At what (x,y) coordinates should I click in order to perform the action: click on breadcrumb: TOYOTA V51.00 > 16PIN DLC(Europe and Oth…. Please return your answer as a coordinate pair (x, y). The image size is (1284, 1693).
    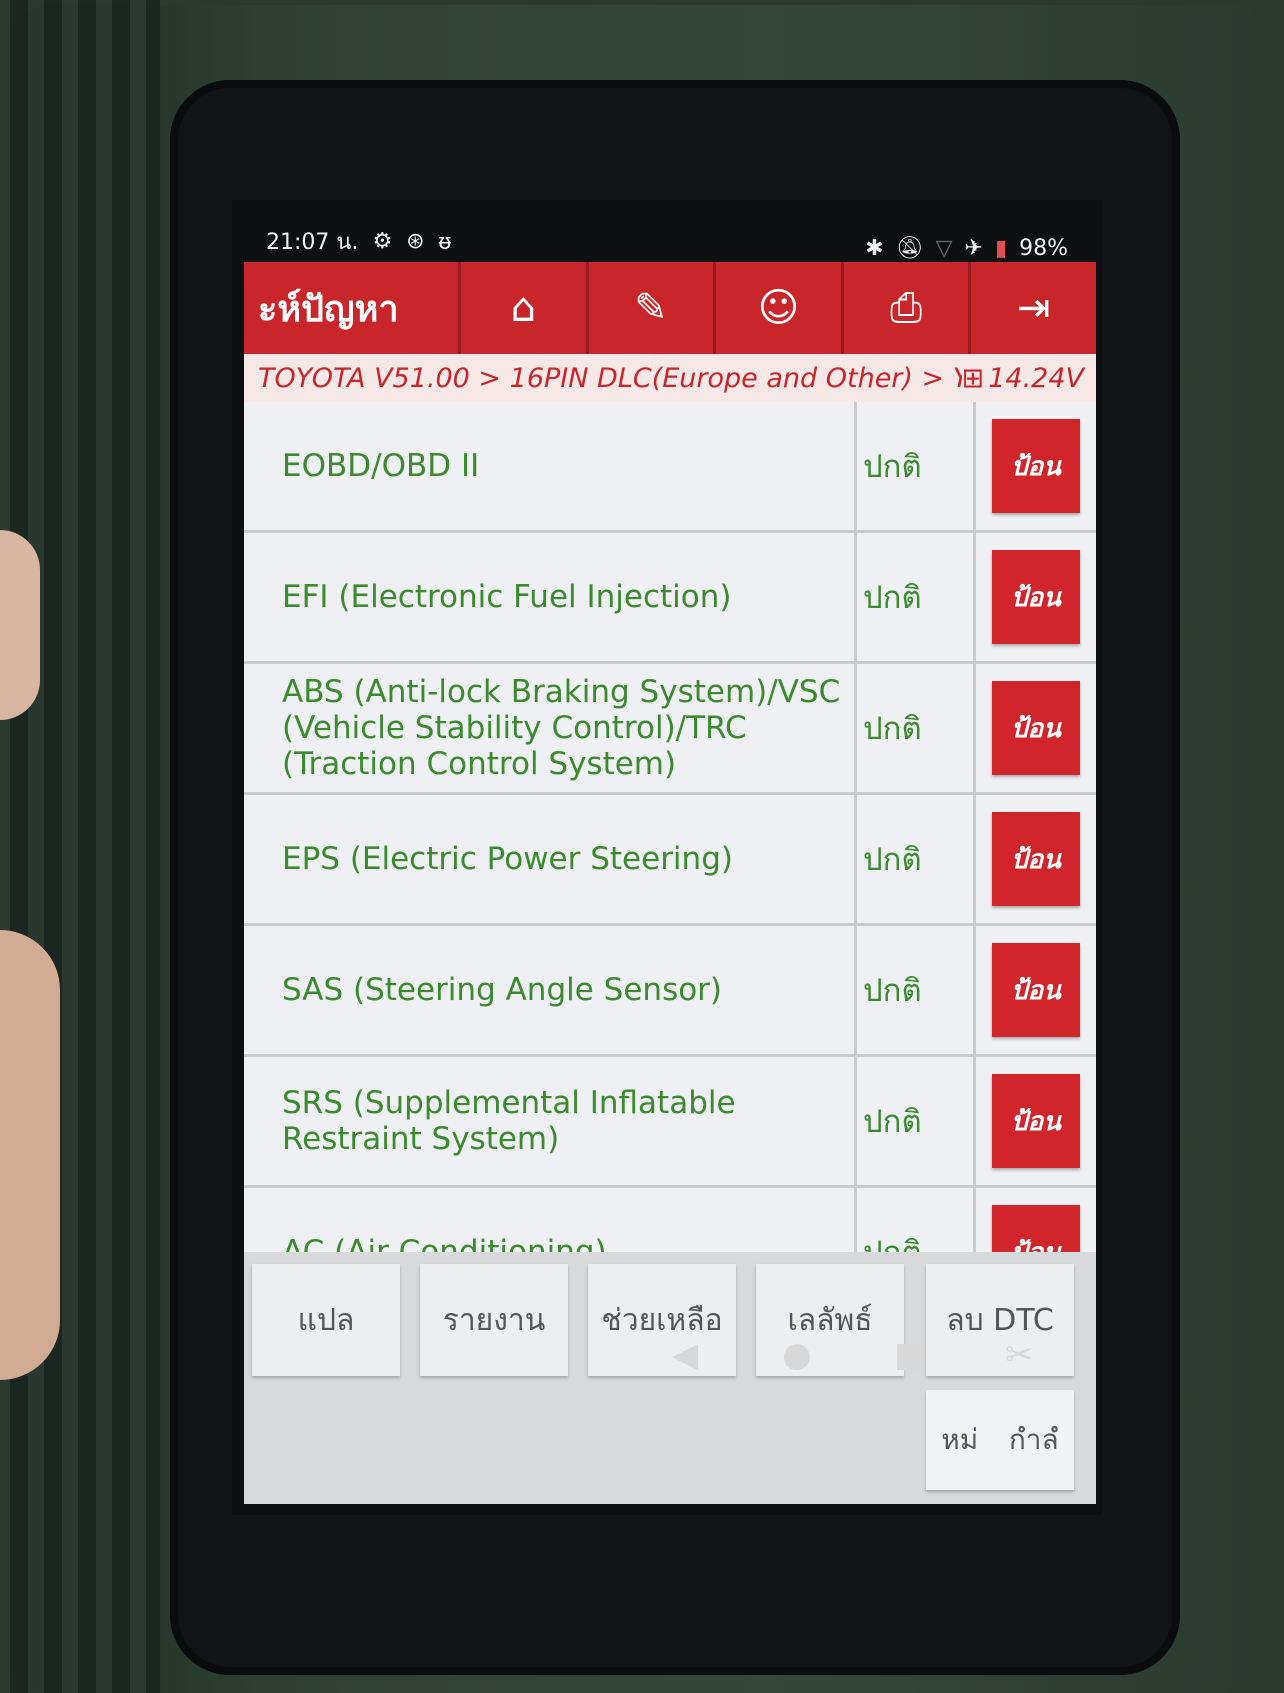
    Looking at the image, I should click on (670, 378).